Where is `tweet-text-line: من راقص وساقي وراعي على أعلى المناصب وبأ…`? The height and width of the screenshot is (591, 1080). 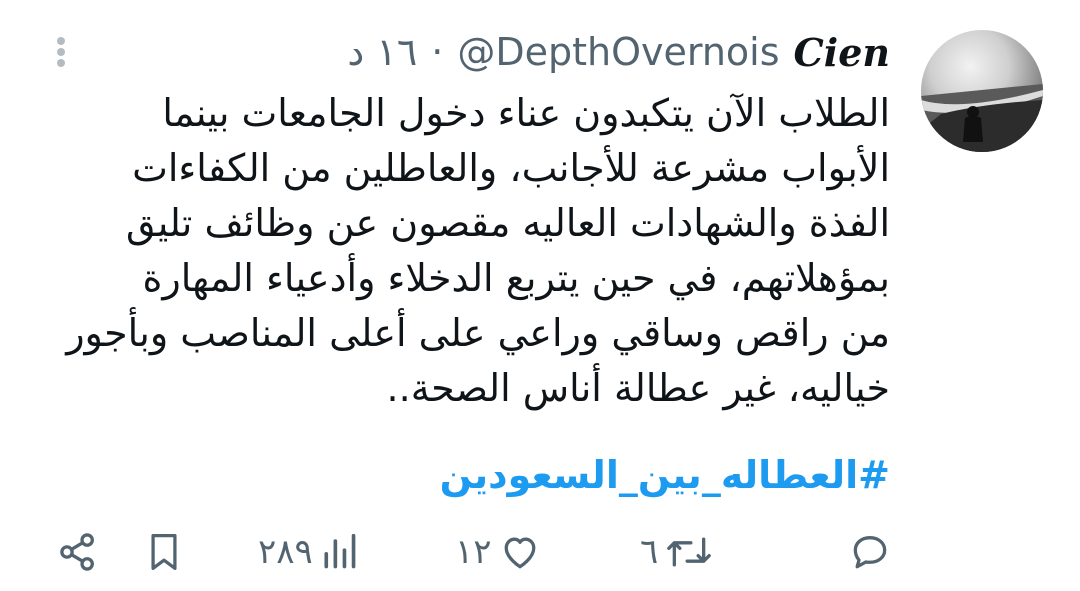 tweet-text-line: من راقص وساقي وراعي على أعلى المناصب وبأ… is located at coordinates (478, 333).